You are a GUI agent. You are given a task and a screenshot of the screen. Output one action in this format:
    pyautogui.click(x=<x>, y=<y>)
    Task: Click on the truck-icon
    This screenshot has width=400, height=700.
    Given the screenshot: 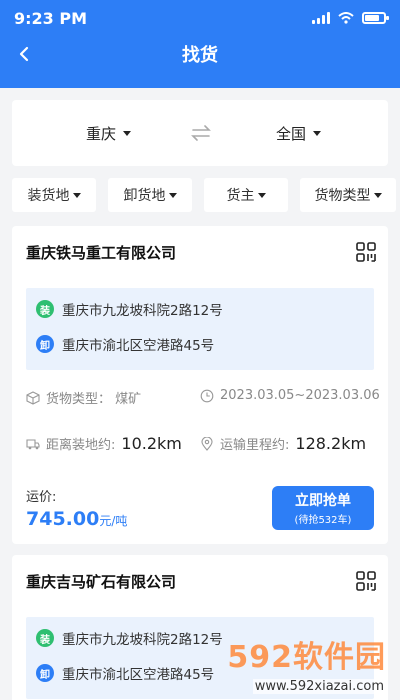 What is the action you would take?
    pyautogui.click(x=33, y=443)
    